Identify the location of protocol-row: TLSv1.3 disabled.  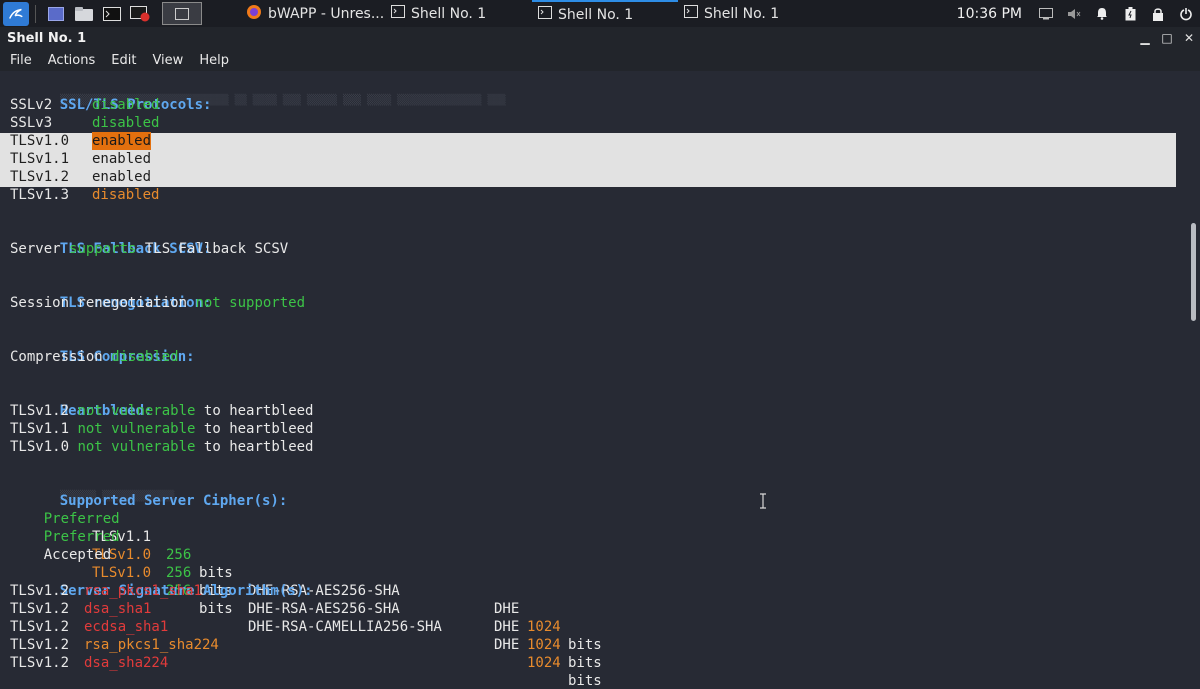
(85, 195).